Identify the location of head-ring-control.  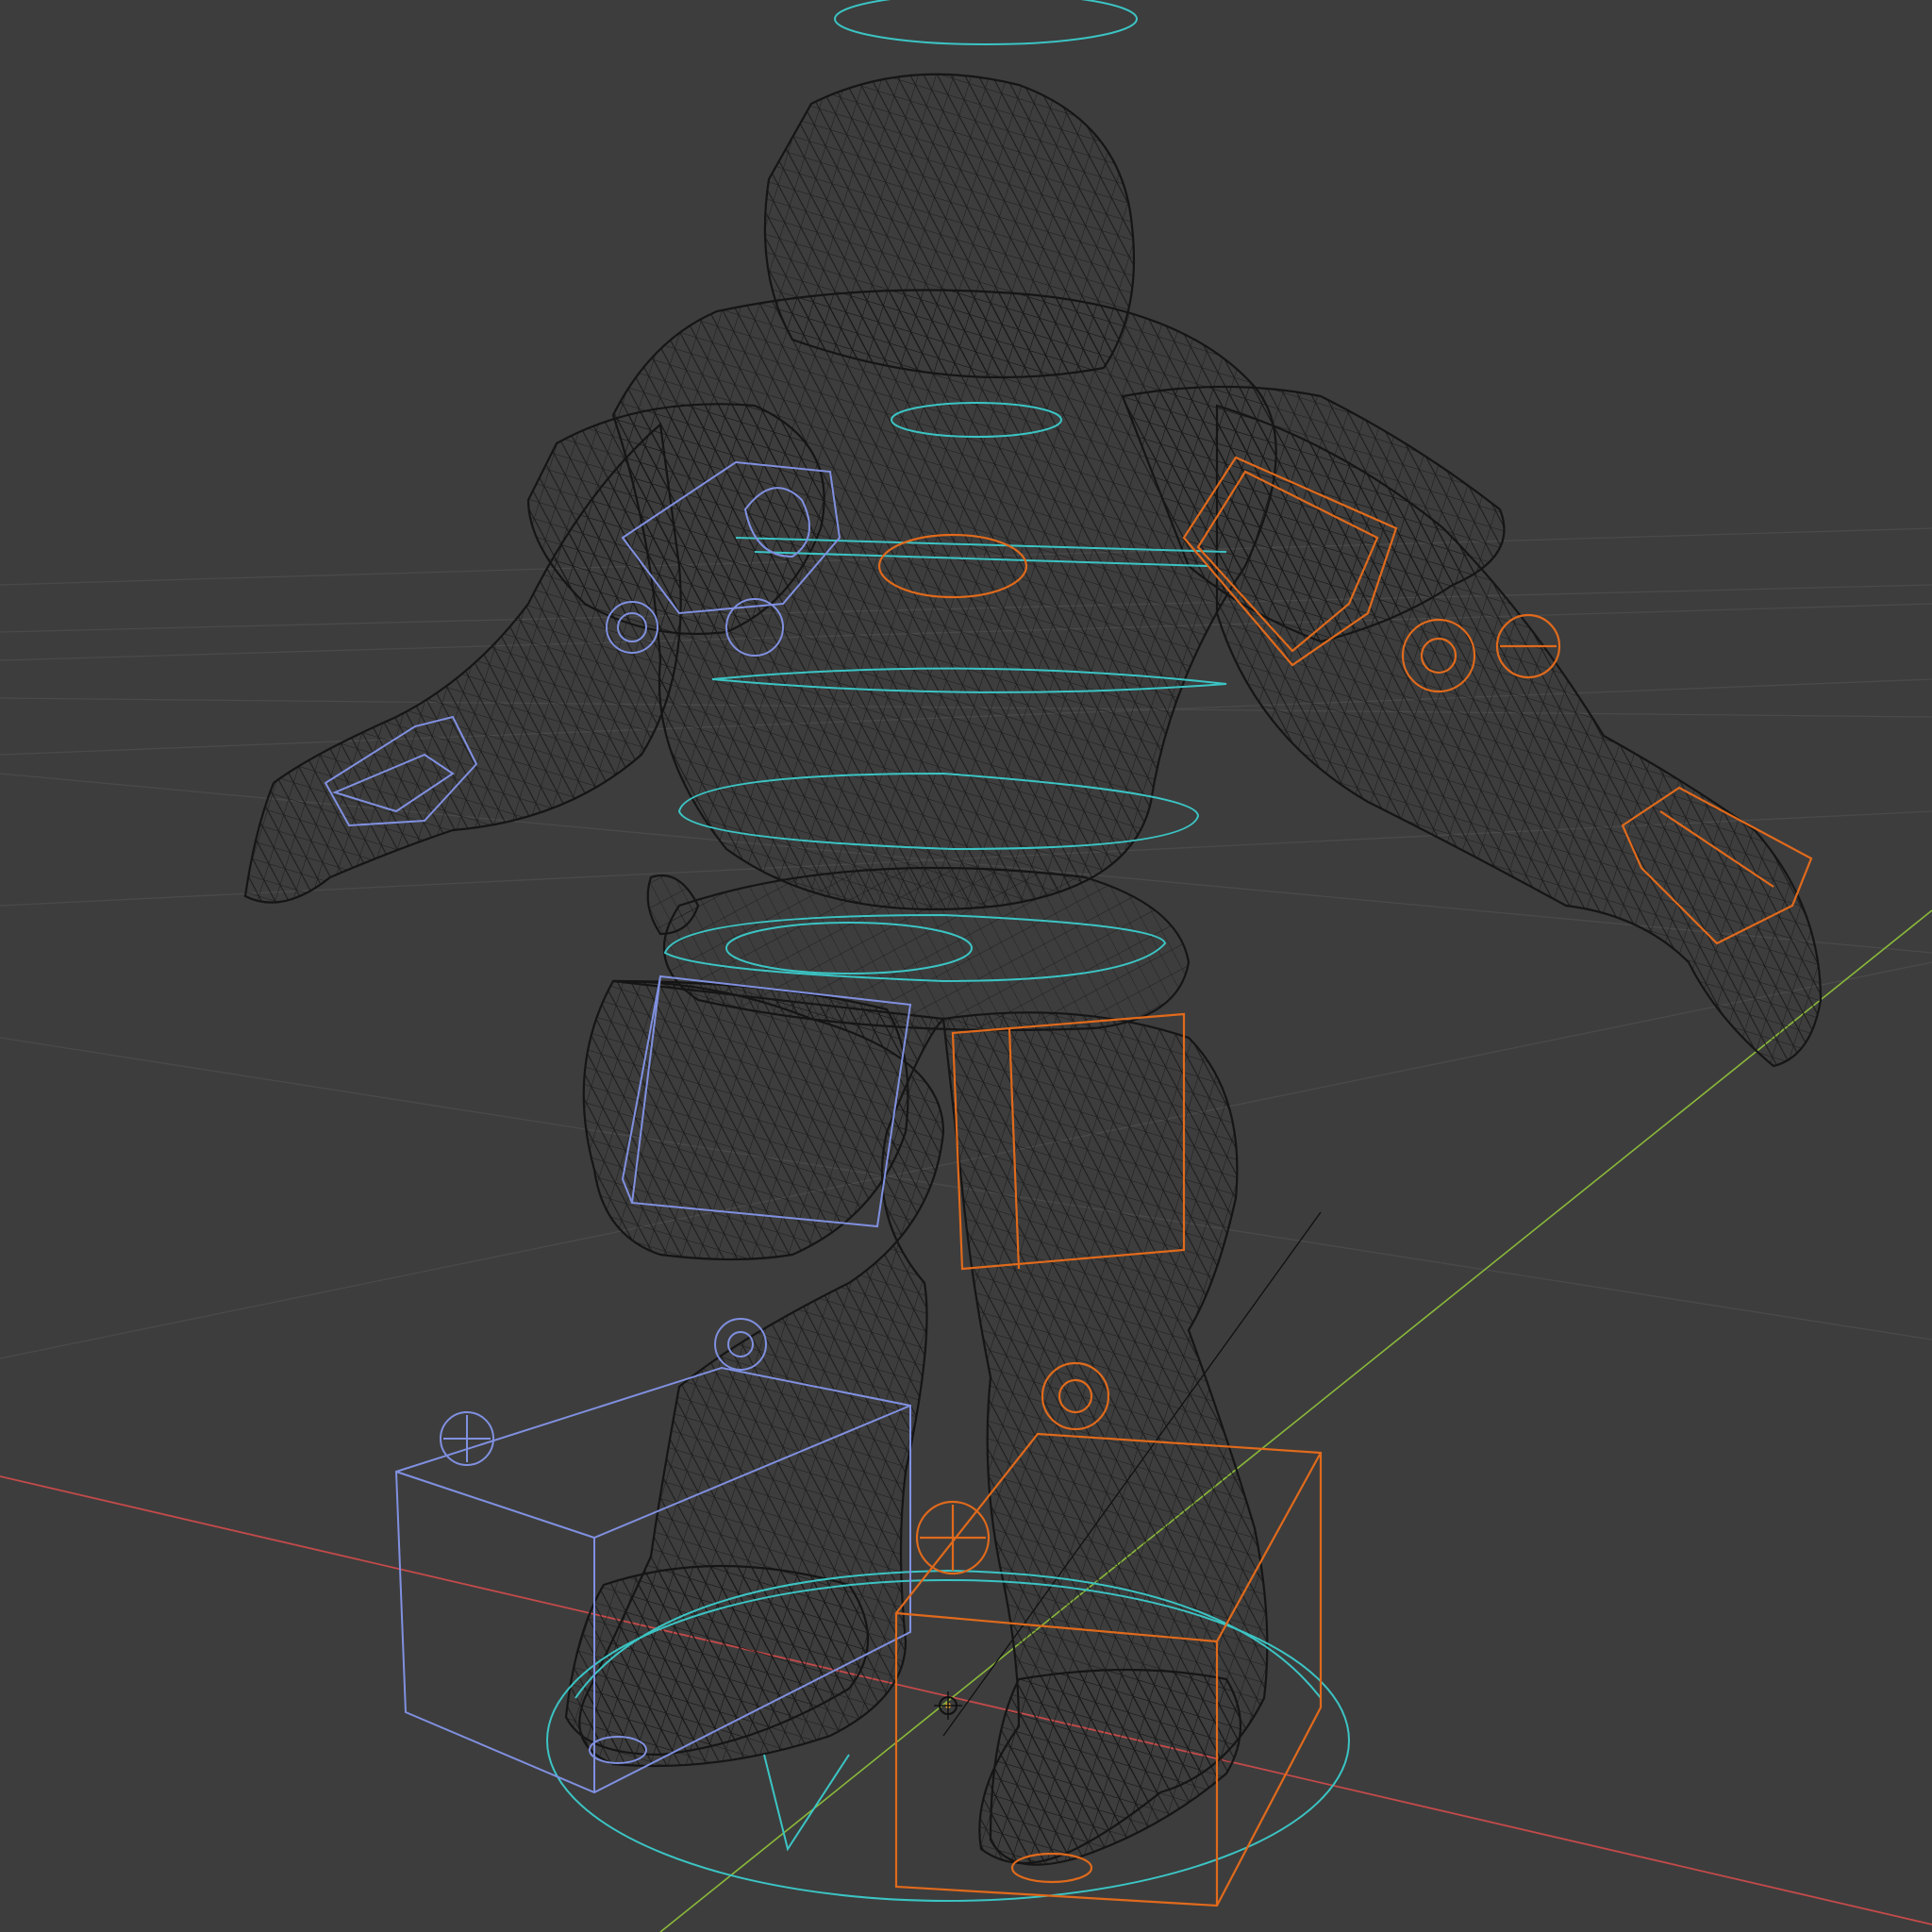
(986, 23).